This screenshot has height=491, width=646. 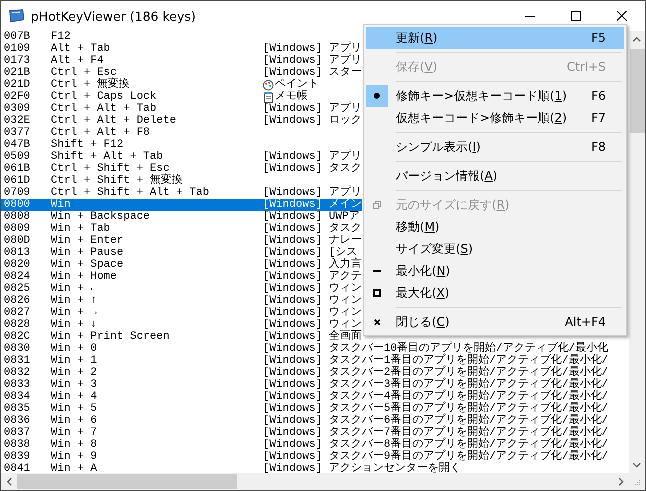 What do you see at coordinates (181, 109) in the screenshot?
I see `list-row: 0309 Ctrl + Alt + Tab [Windows] アプリ` at bounding box center [181, 109].